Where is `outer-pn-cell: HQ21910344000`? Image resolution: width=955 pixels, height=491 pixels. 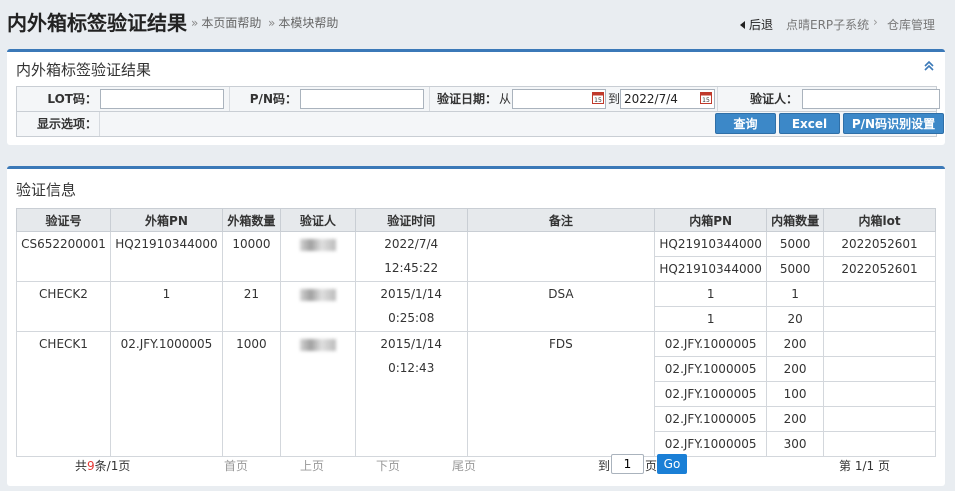 outer-pn-cell: HQ21910344000 is located at coordinates (166, 256).